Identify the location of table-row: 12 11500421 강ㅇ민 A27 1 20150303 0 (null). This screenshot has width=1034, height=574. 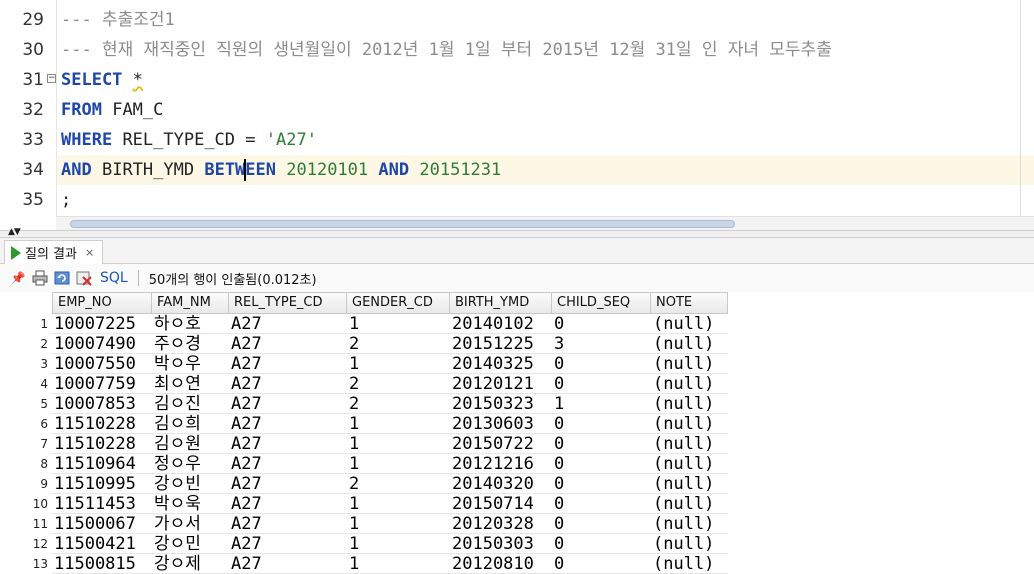
(364, 544).